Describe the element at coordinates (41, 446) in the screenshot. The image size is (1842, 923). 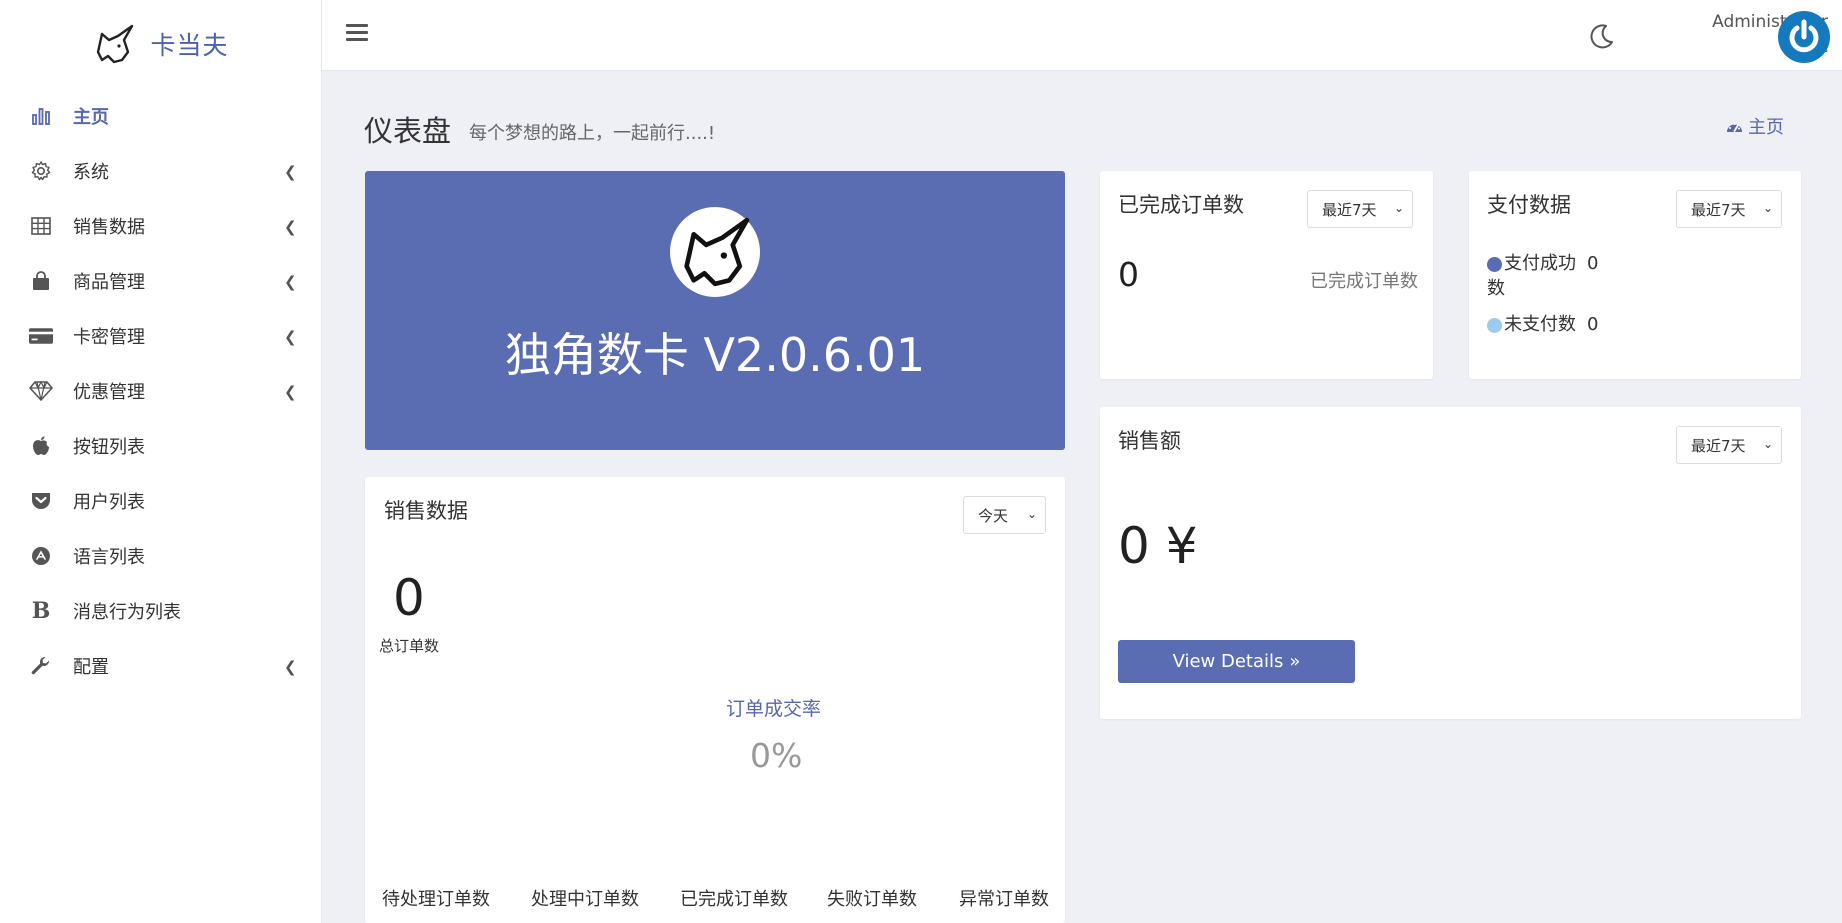
I see `apple-icon` at that location.